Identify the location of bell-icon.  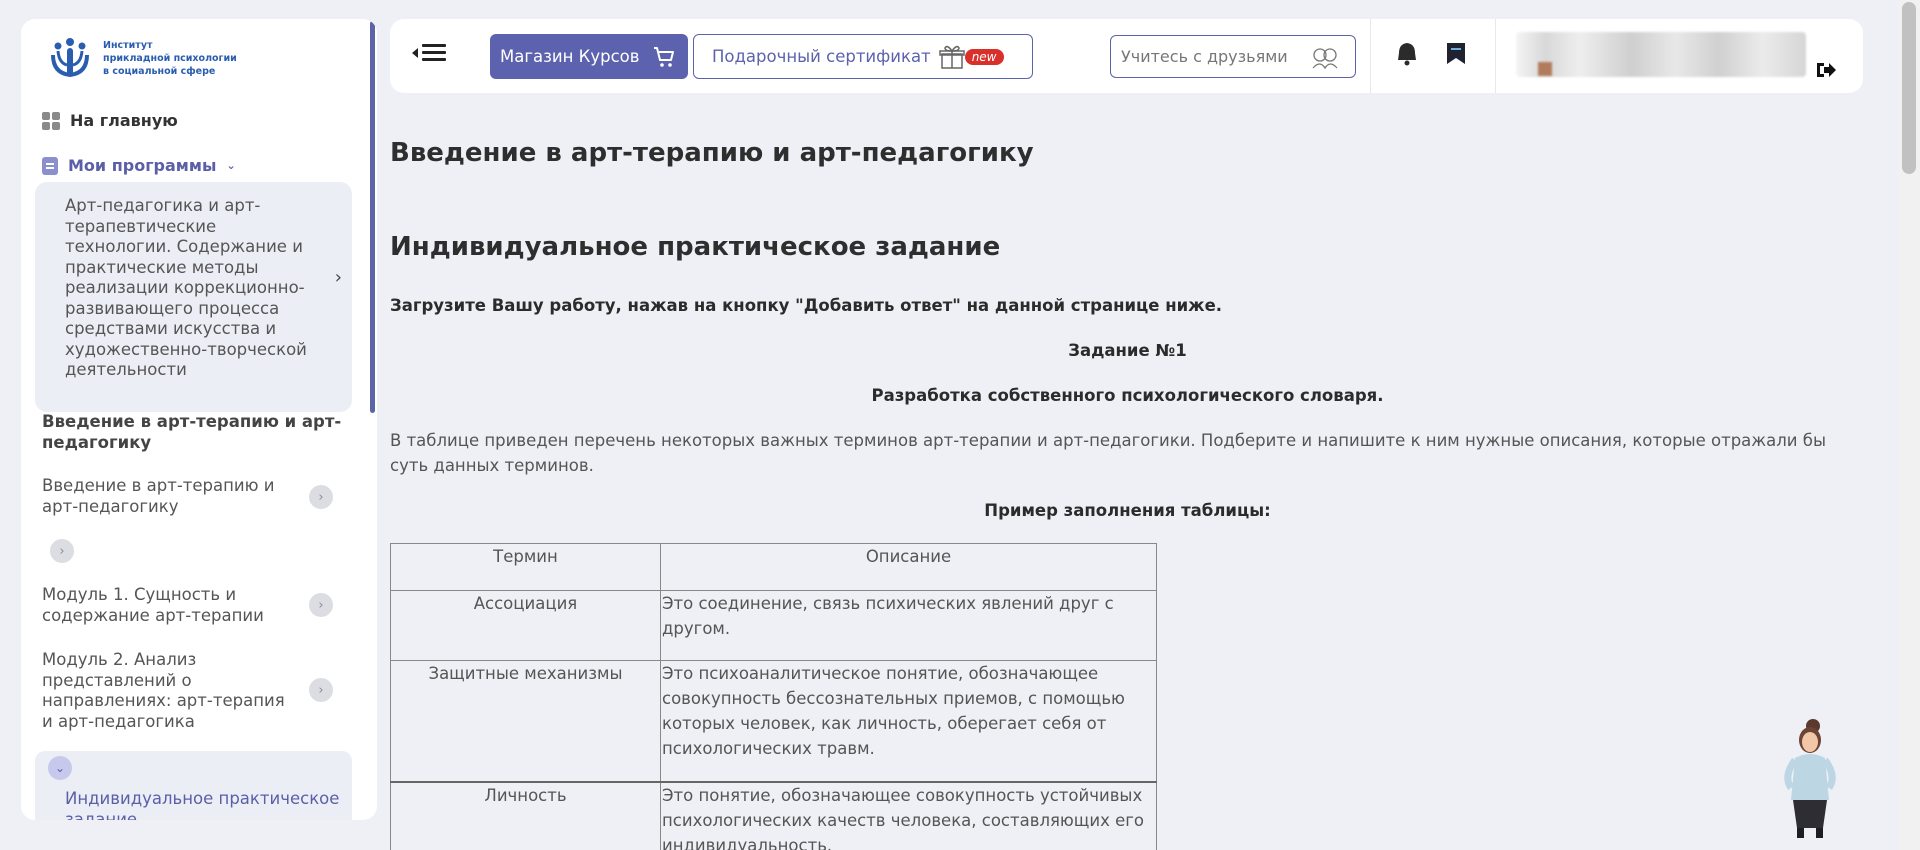
(1407, 54).